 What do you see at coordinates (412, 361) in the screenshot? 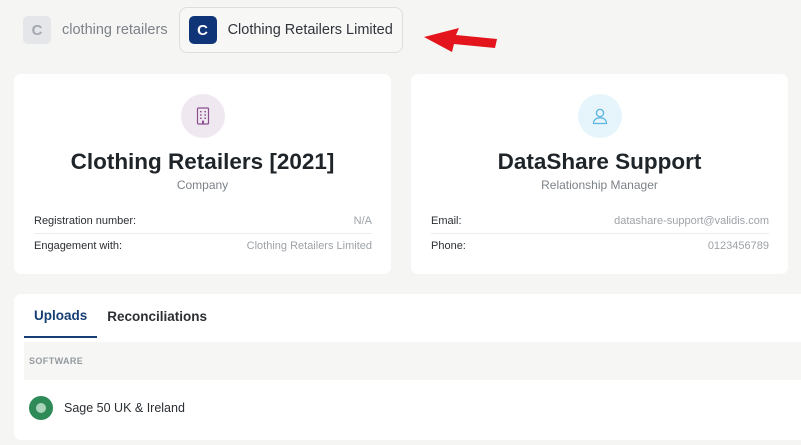
I see `table-header: SOFTWARE` at bounding box center [412, 361].